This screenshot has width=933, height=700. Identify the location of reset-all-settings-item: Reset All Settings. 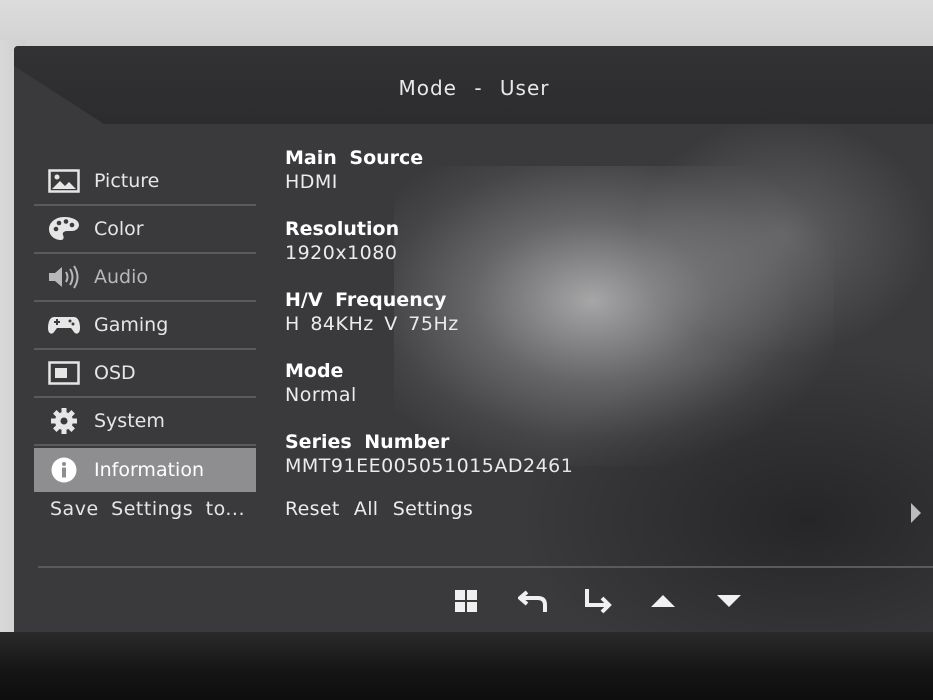
(379, 509).